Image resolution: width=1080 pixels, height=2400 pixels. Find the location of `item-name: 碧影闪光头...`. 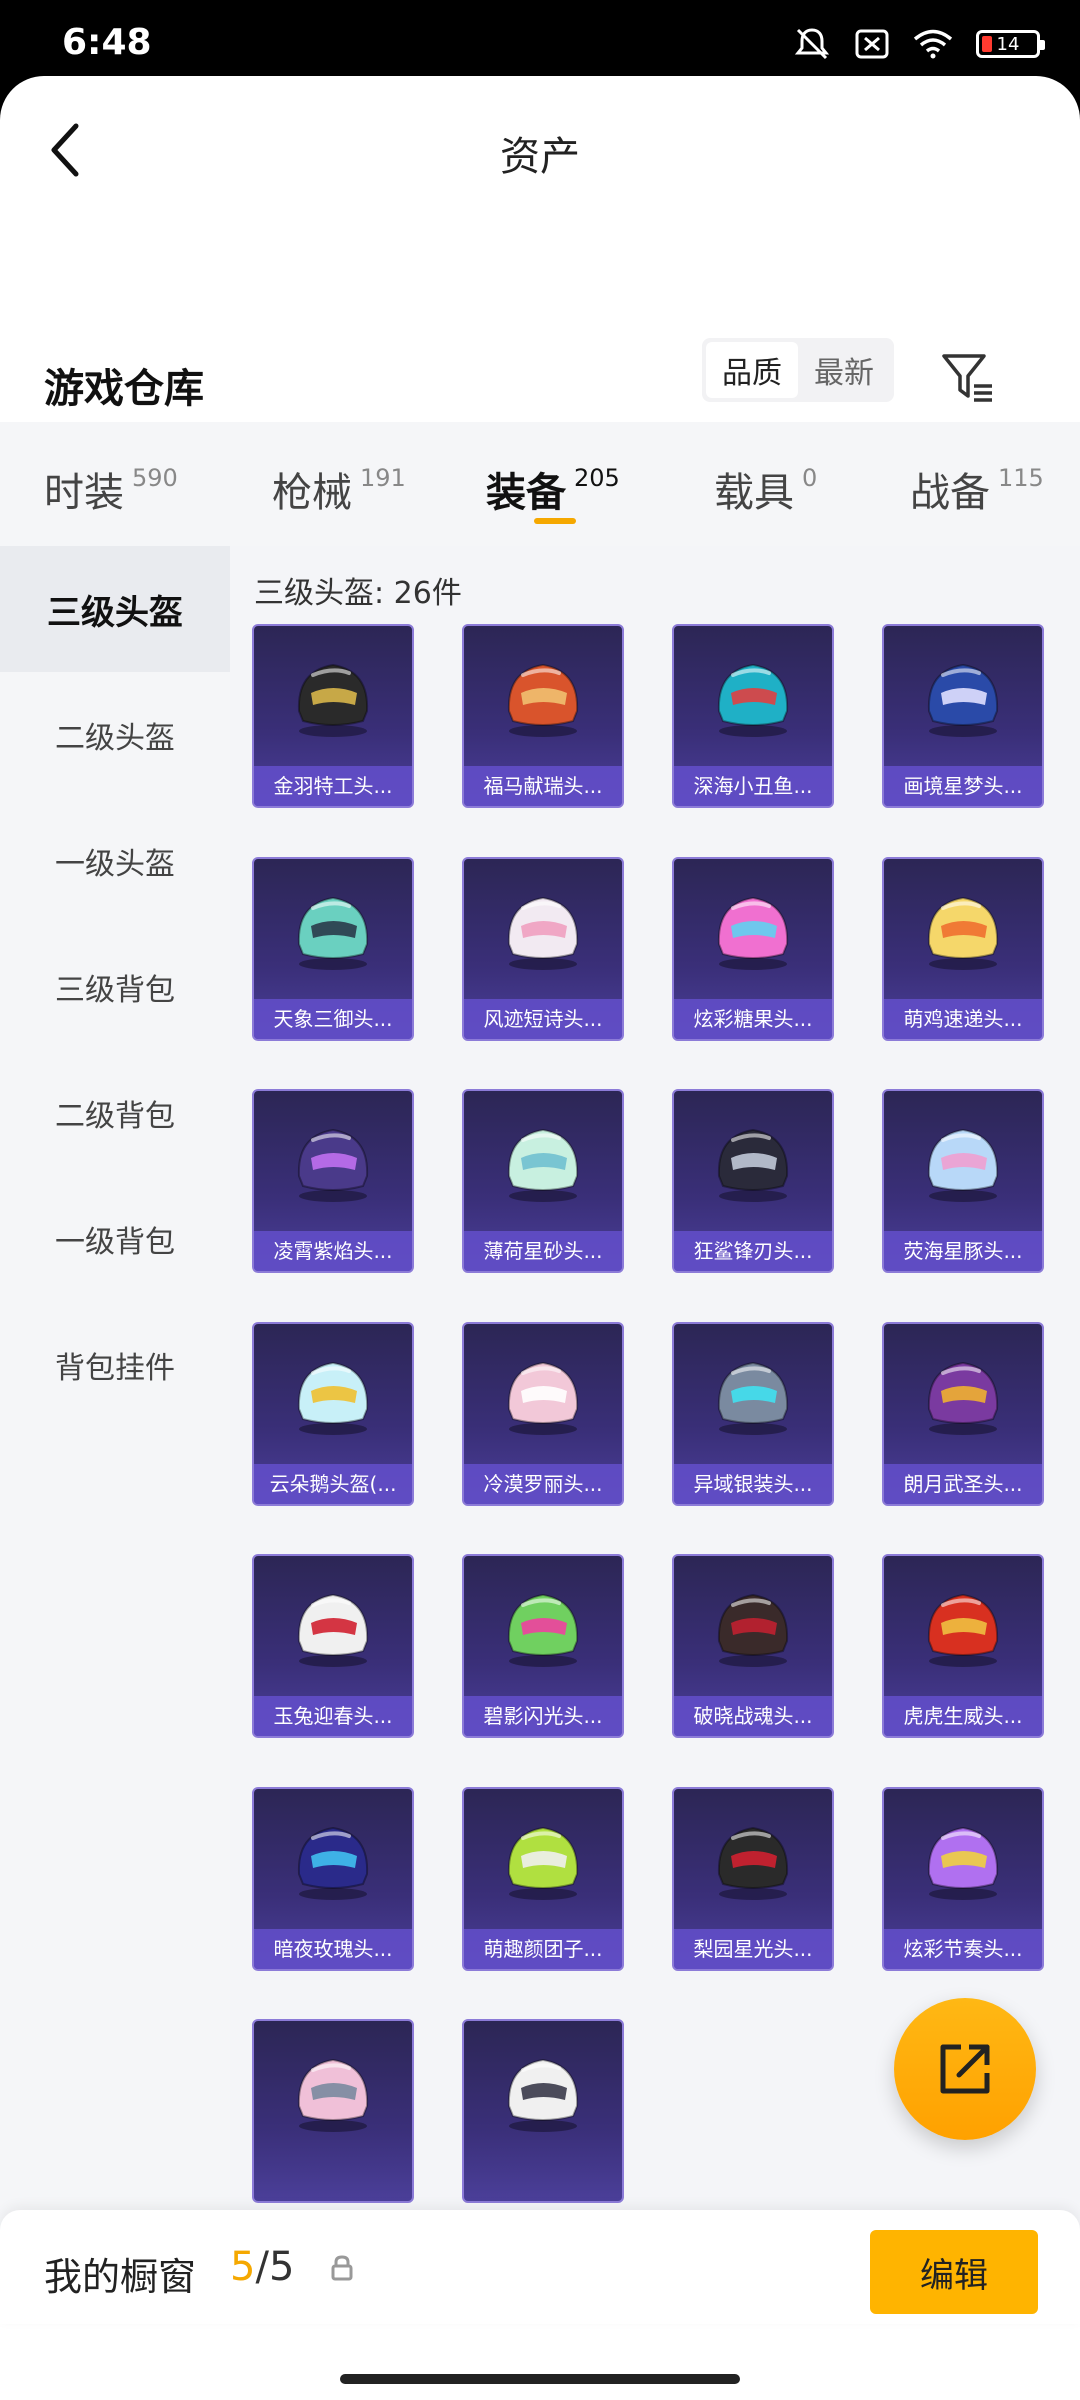

item-name: 碧影闪光头... is located at coordinates (543, 1716).